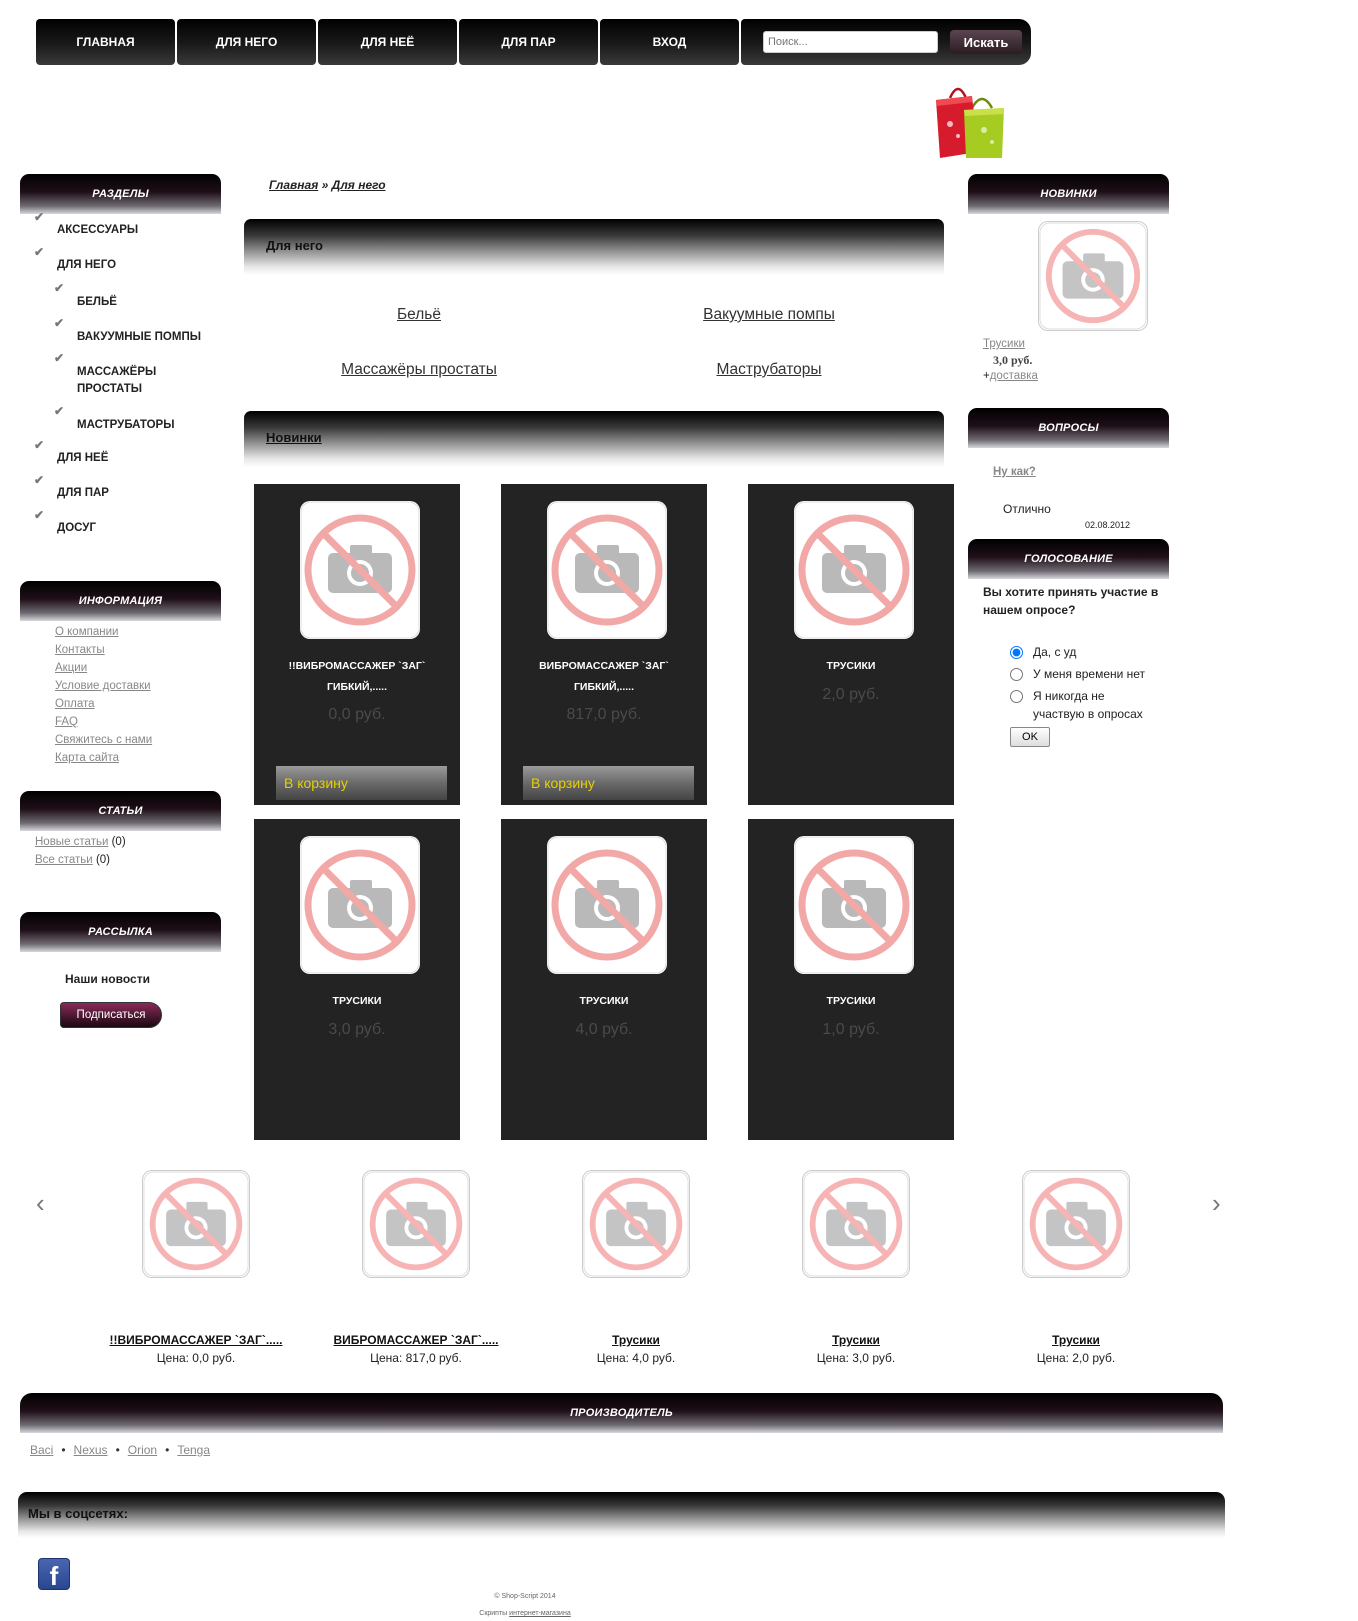 The image size is (1358, 1621). What do you see at coordinates (294, 437) in the screenshot?
I see `new-products-link: Новинки` at bounding box center [294, 437].